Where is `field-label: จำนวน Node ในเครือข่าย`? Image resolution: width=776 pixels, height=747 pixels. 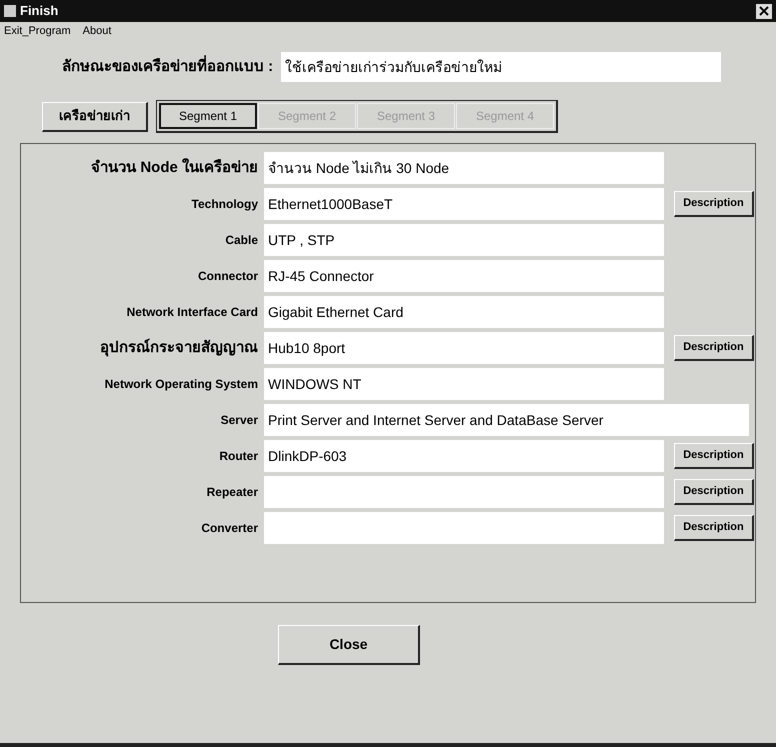
field-label: จำนวน Node ในเครือข่าย is located at coordinates (174, 167).